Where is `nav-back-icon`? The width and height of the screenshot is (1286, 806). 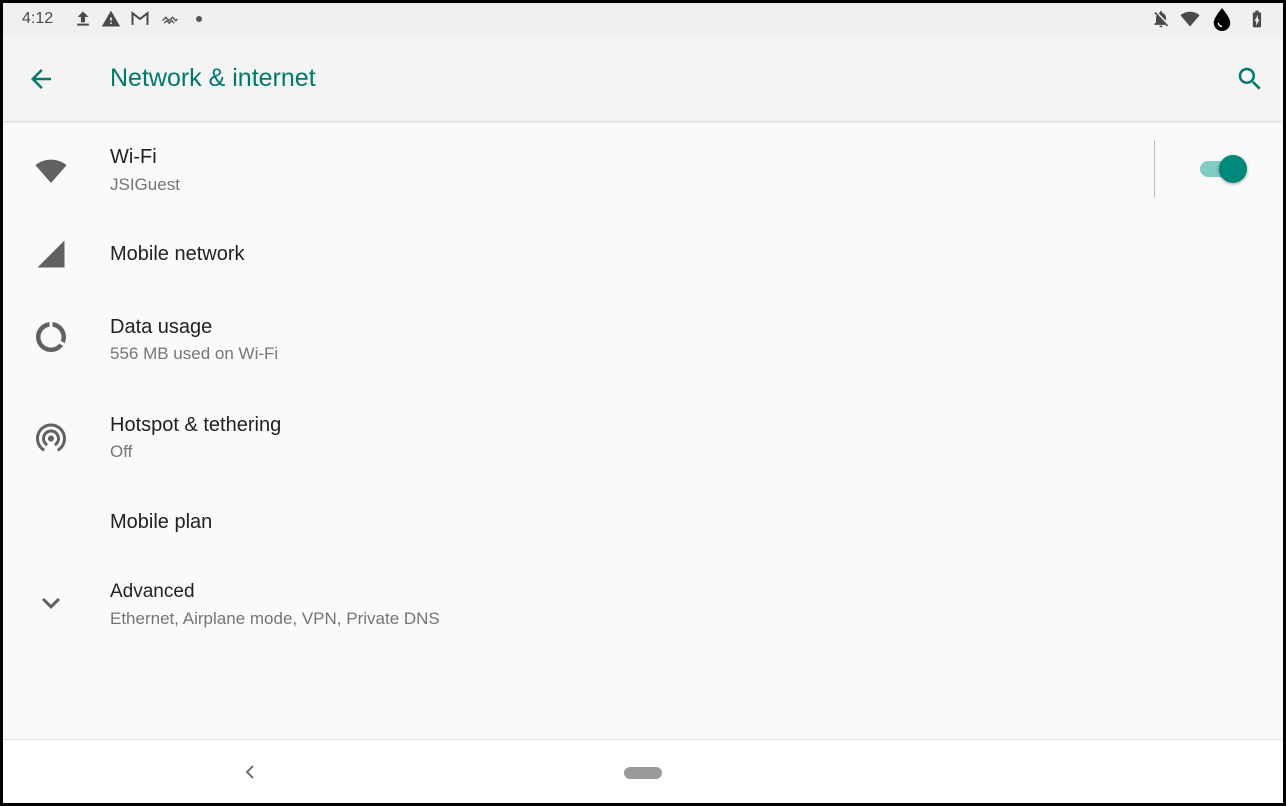 nav-back-icon is located at coordinates (249, 772).